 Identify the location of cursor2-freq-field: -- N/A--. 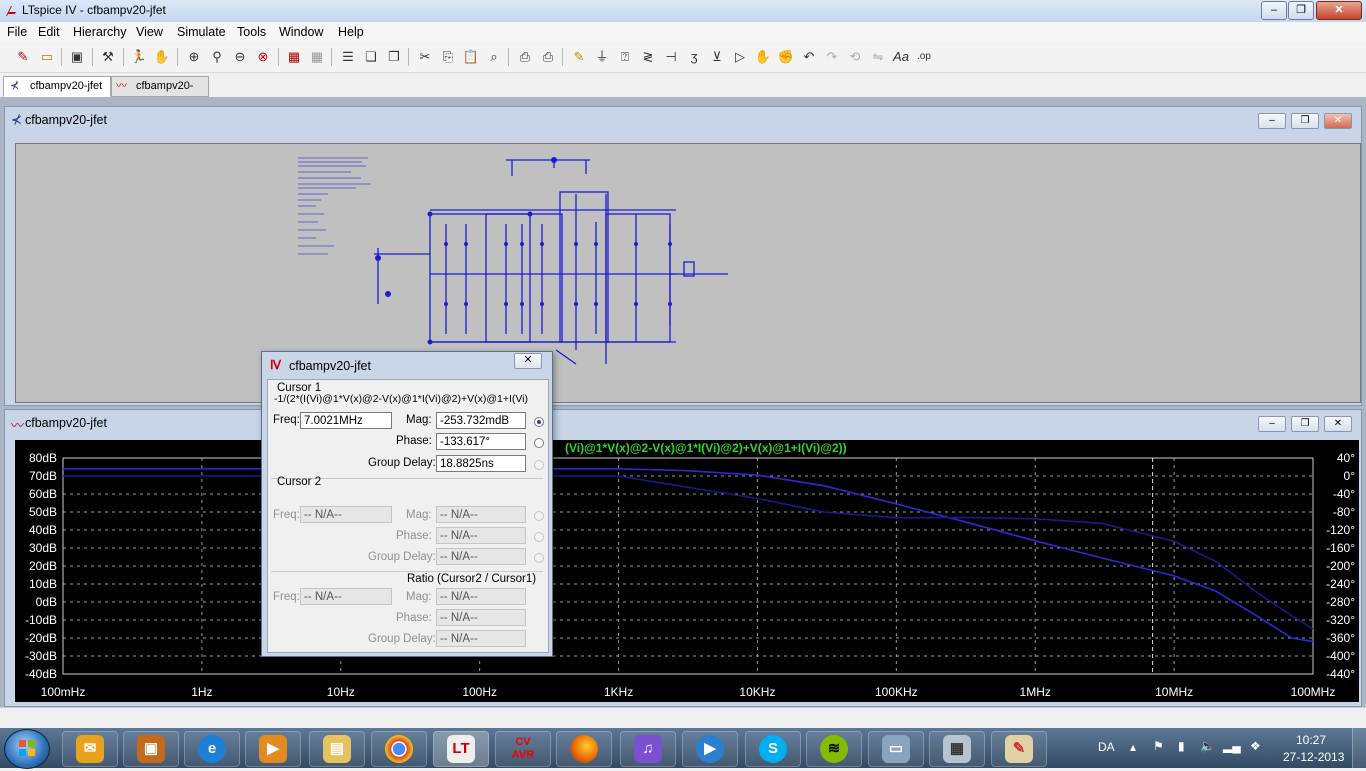
(346, 514).